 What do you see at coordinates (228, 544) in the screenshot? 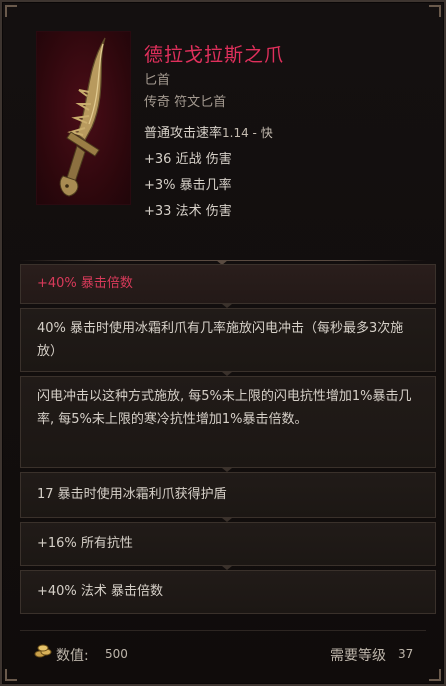
I see `affix-row: +16% 所有抗性` at bounding box center [228, 544].